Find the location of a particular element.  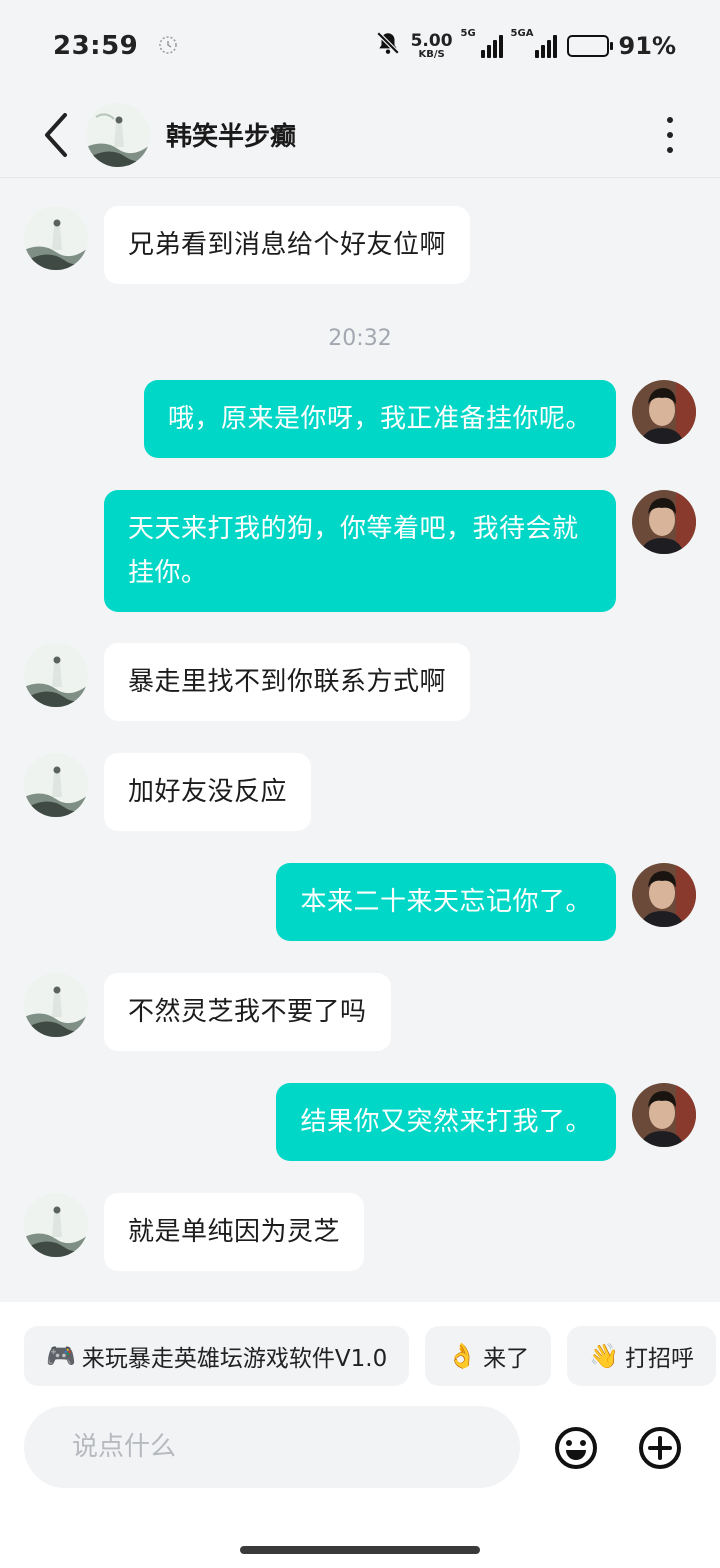

battery-percent: 91% is located at coordinates (647, 46).